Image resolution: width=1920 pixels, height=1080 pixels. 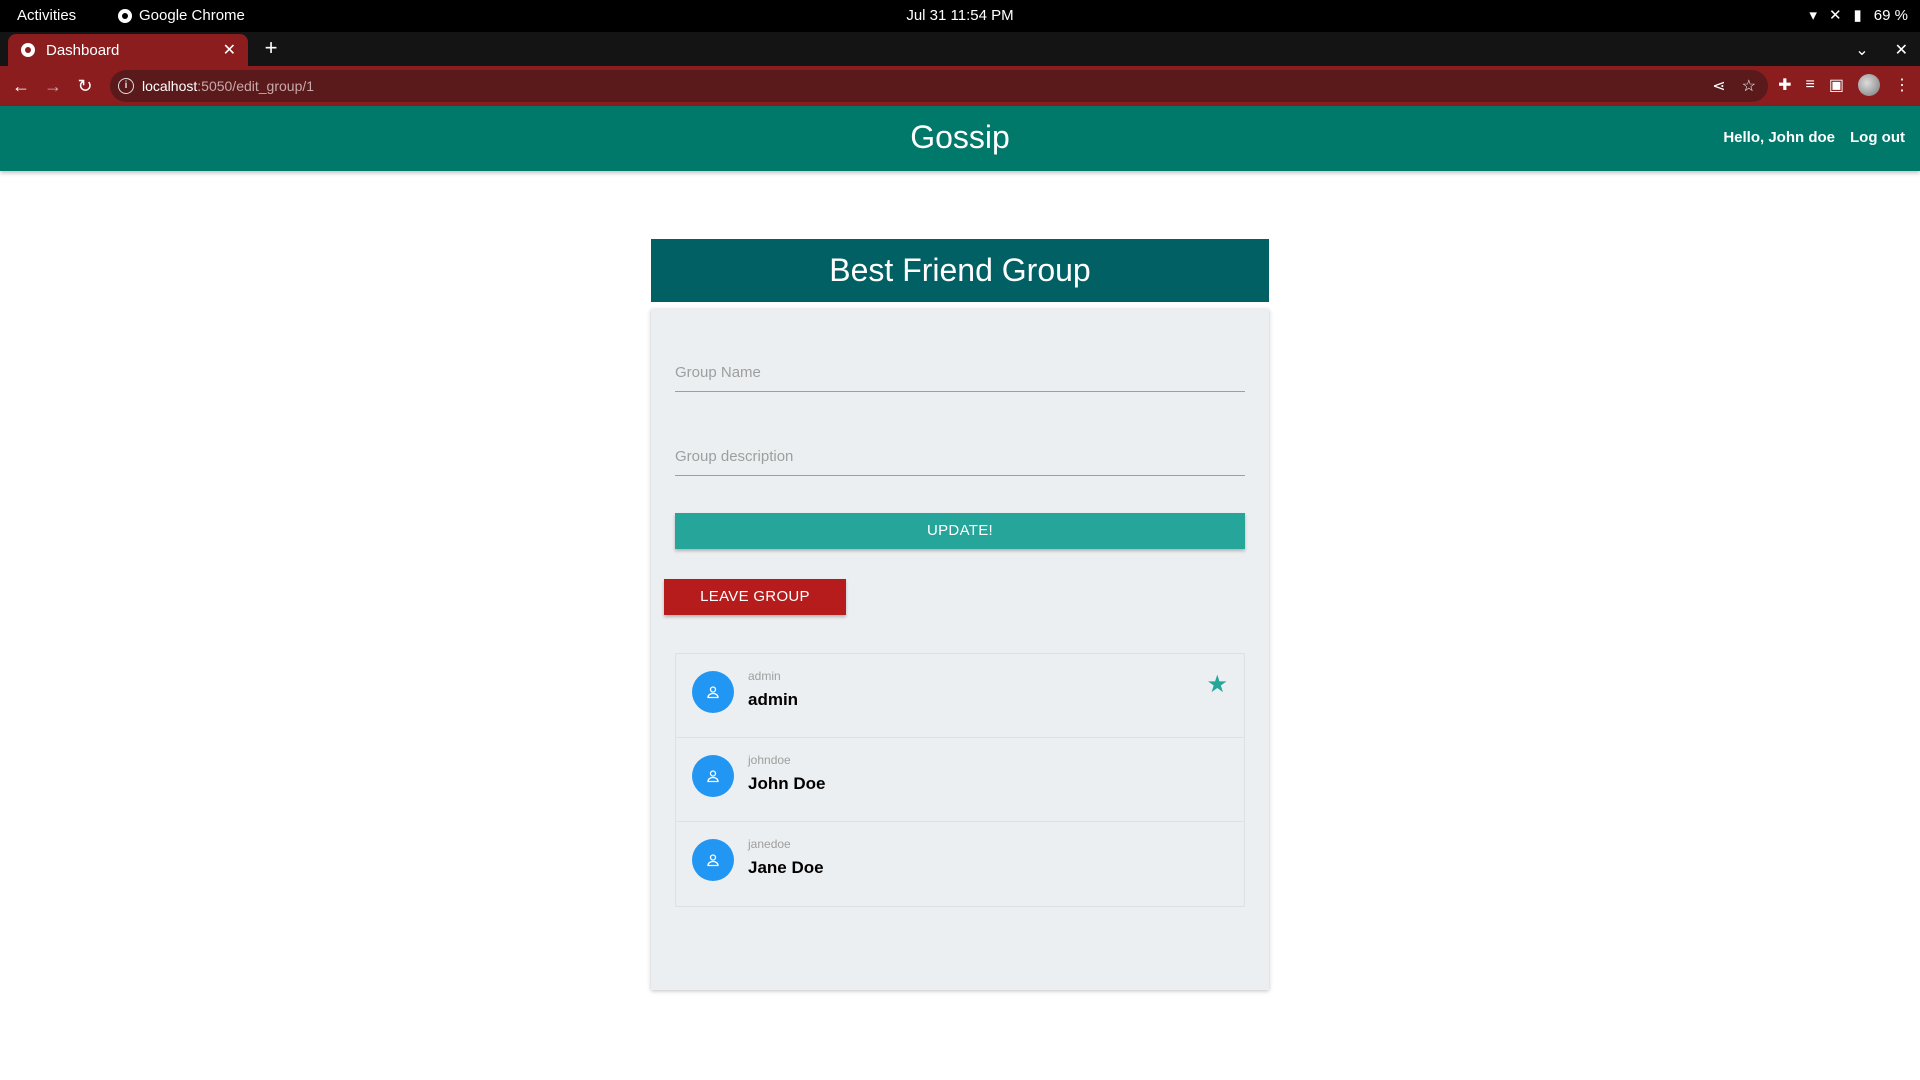 I want to click on share-icon: ⋖, so click(x=1718, y=86).